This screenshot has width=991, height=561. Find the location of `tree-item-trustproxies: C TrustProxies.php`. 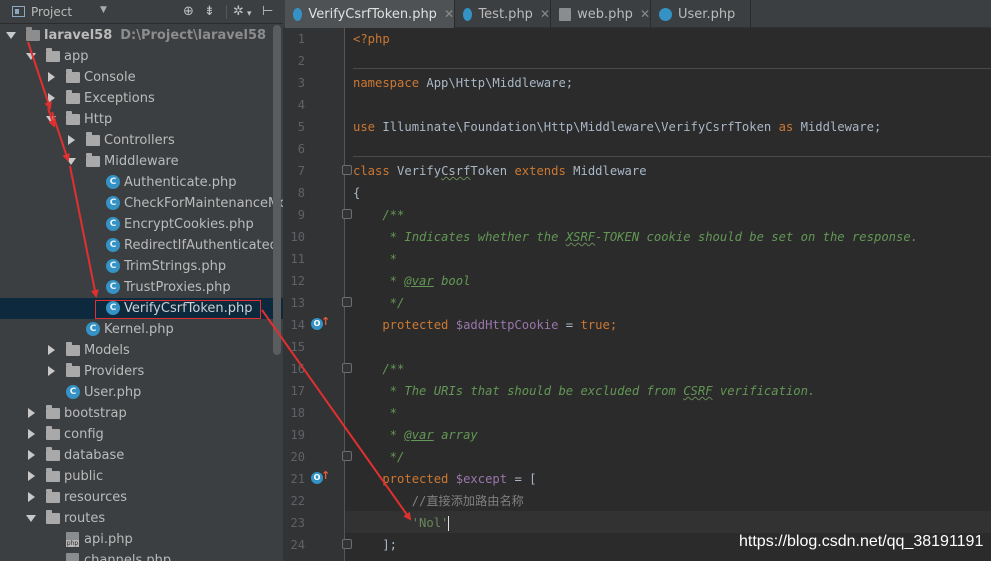

tree-item-trustproxies: C TrustProxies.php is located at coordinates (141, 287).